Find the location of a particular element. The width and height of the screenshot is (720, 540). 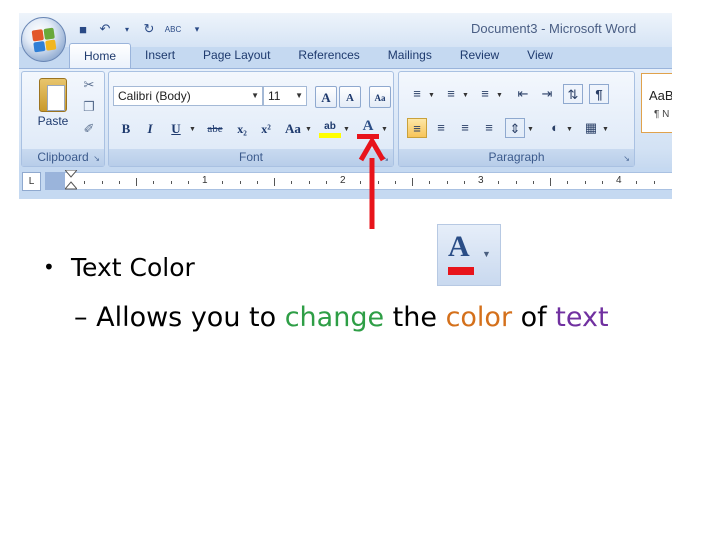

shrink-font-button: A is located at coordinates (350, 97).